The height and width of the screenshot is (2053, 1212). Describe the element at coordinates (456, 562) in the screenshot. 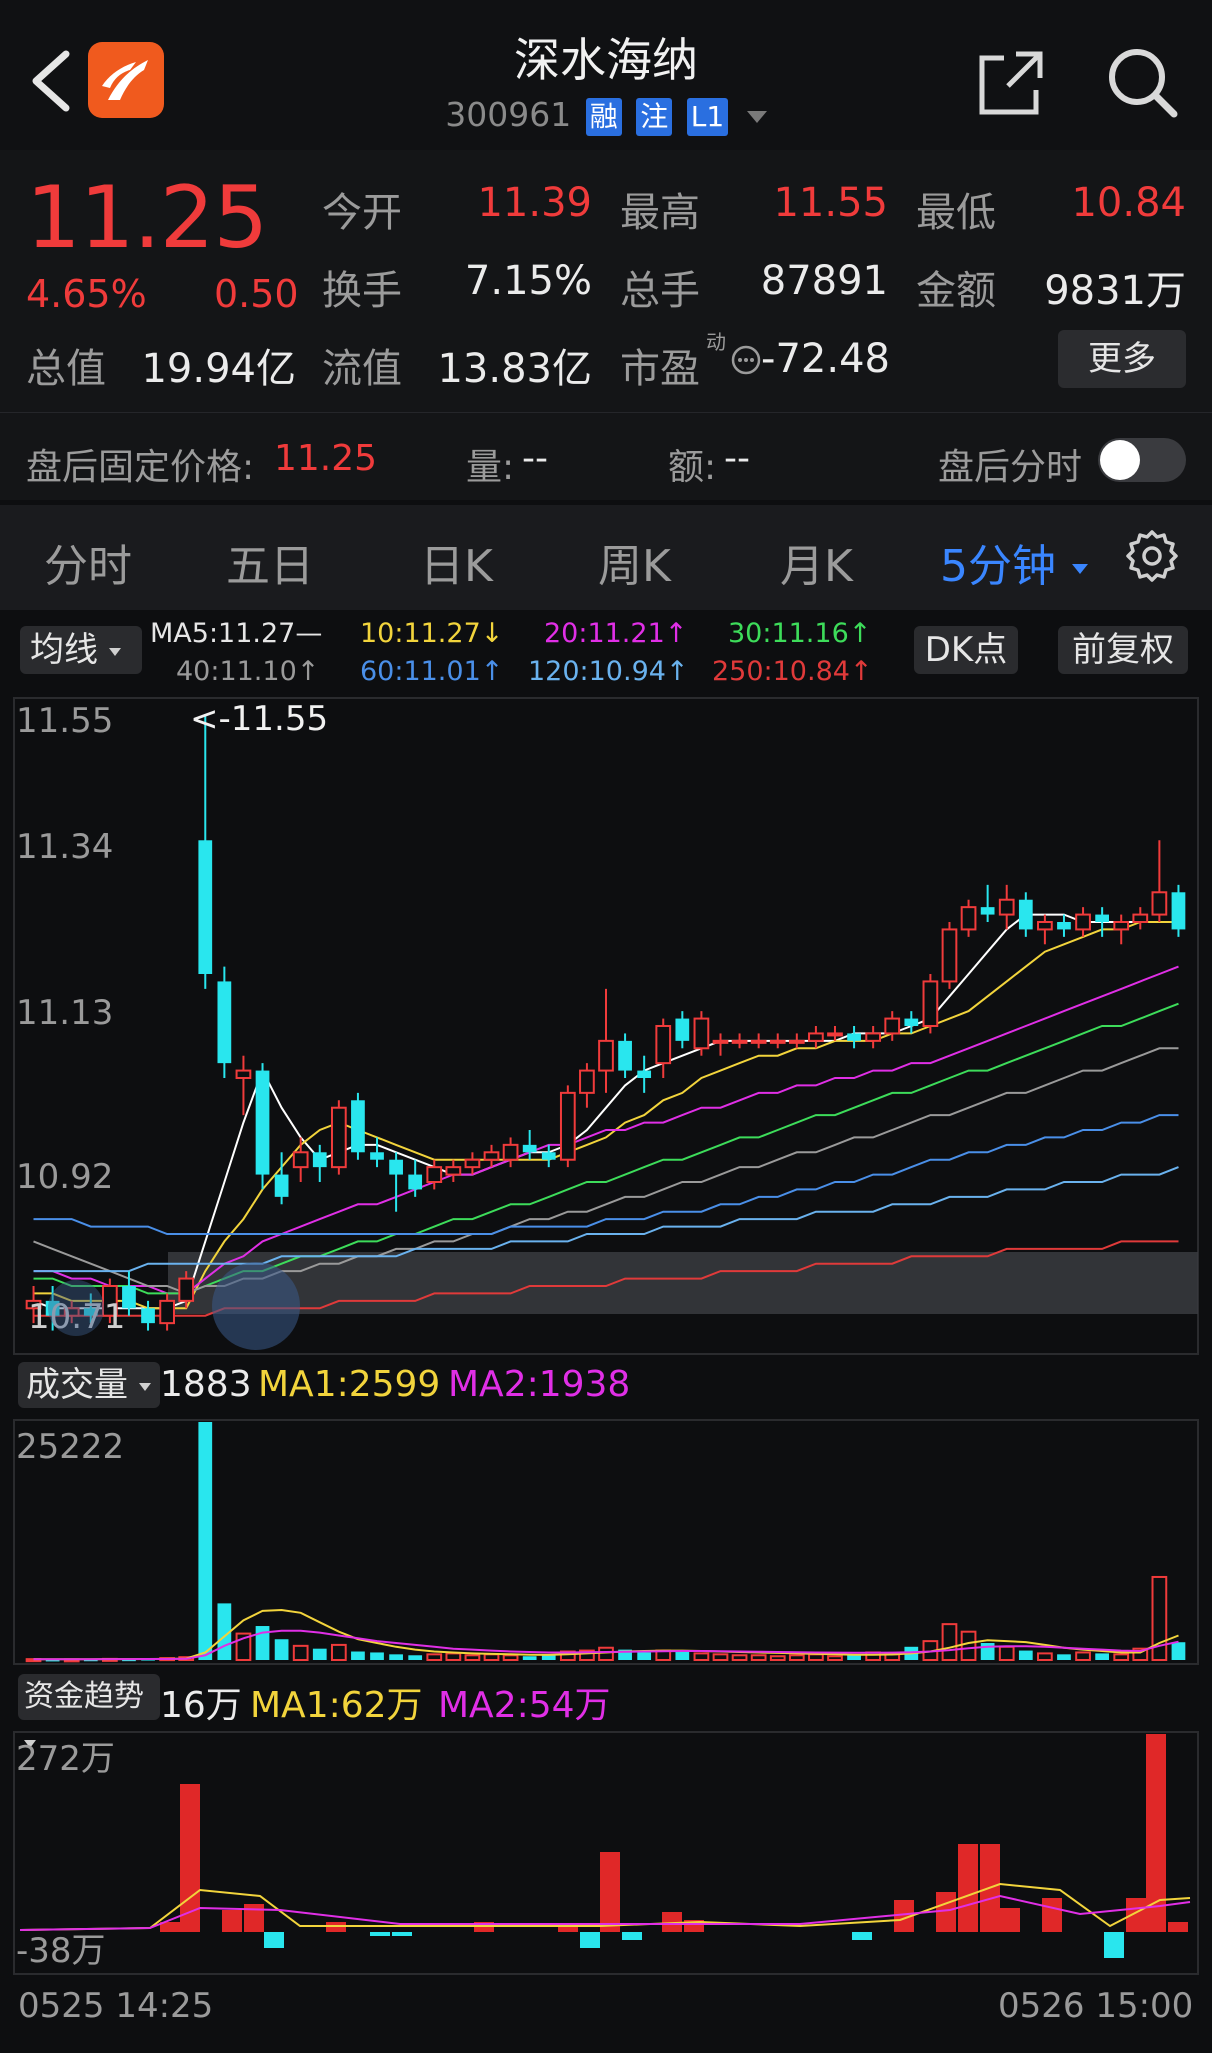

I see `tab-daily-k: 日K` at that location.